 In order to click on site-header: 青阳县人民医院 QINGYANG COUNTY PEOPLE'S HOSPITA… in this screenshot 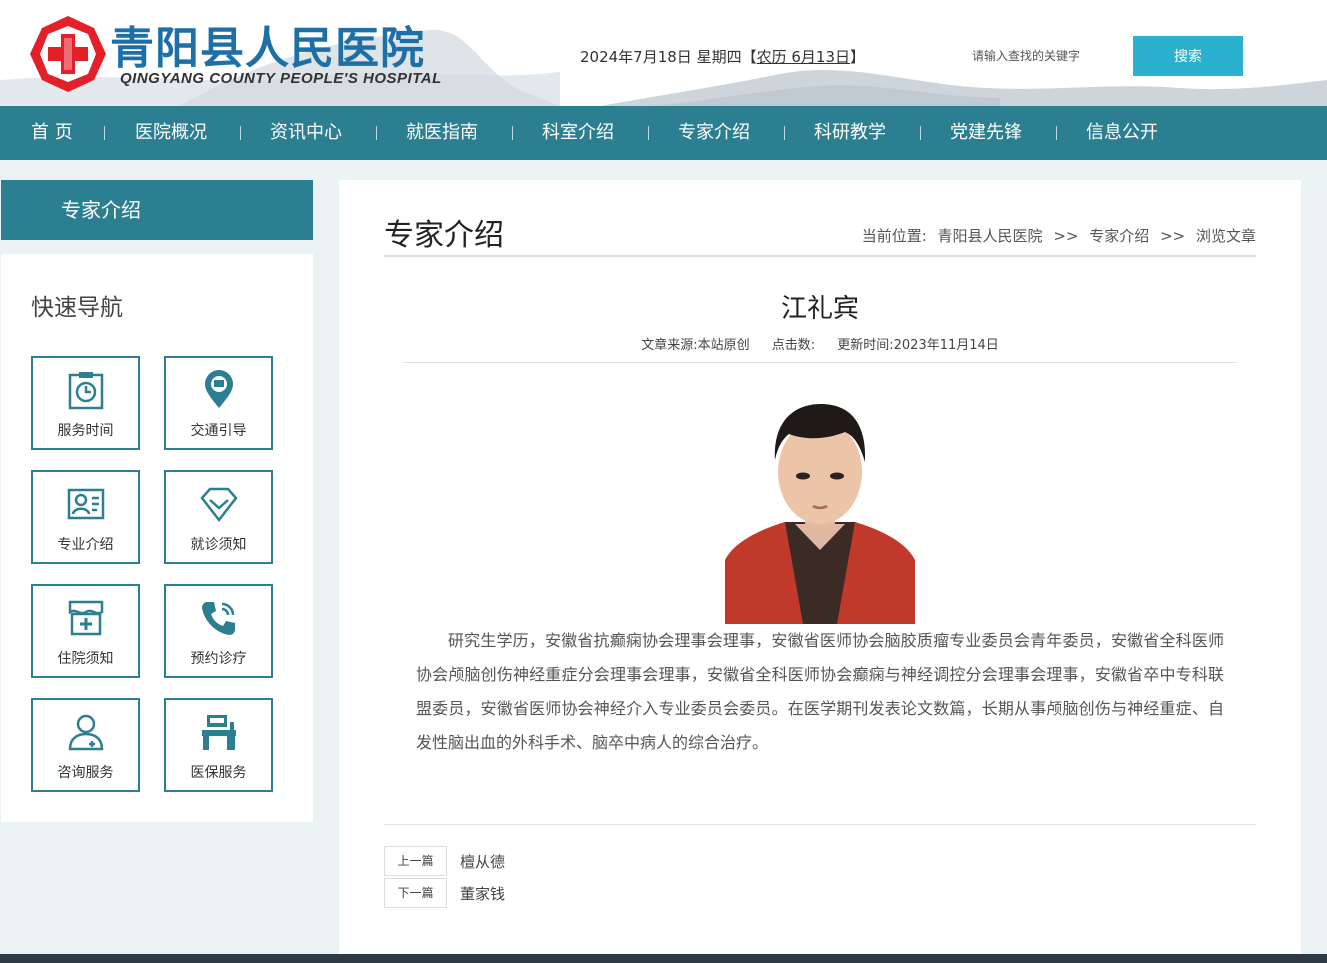, I will do `click(663, 53)`.